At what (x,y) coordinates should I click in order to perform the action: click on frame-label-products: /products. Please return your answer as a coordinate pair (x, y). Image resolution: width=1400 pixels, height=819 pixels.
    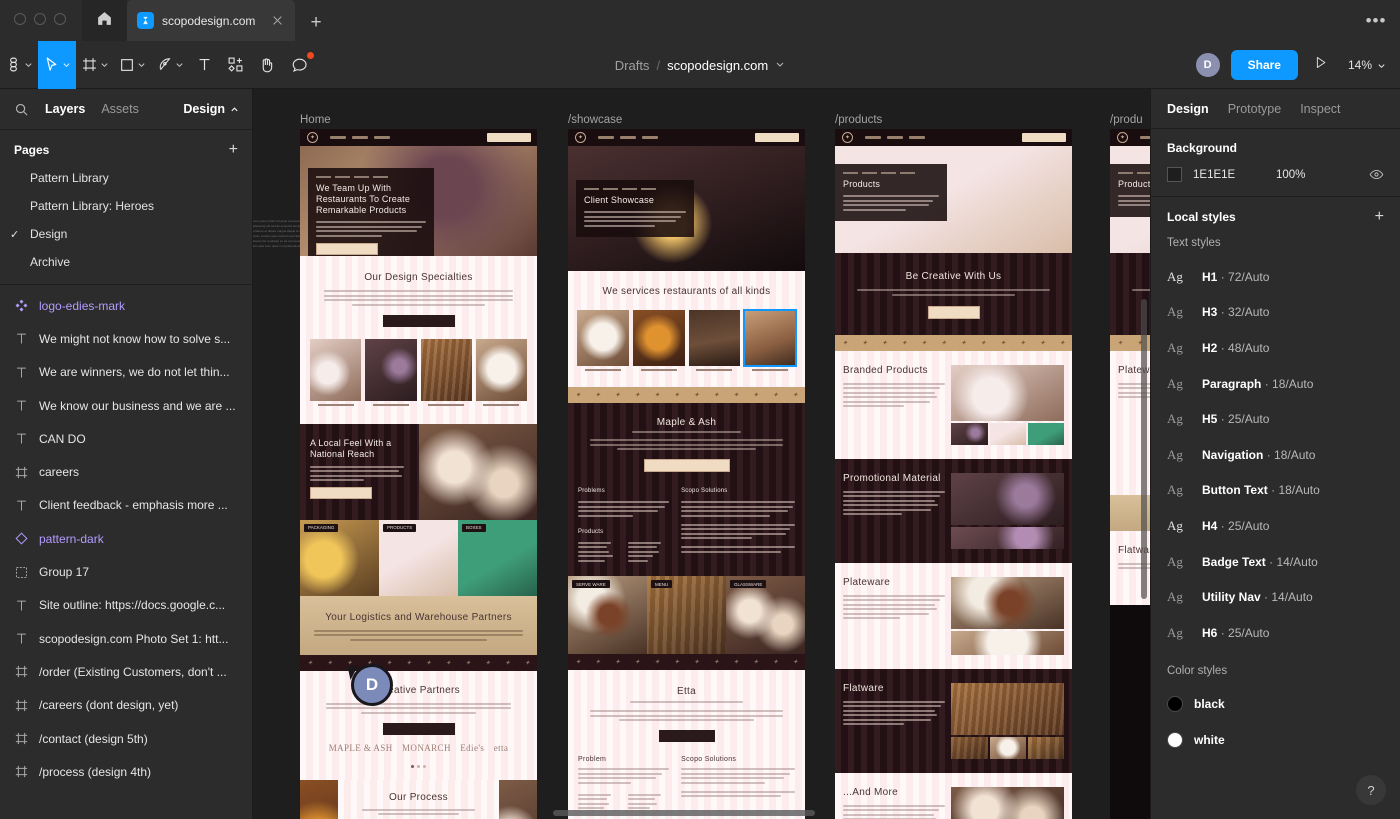
    Looking at the image, I should click on (858, 120).